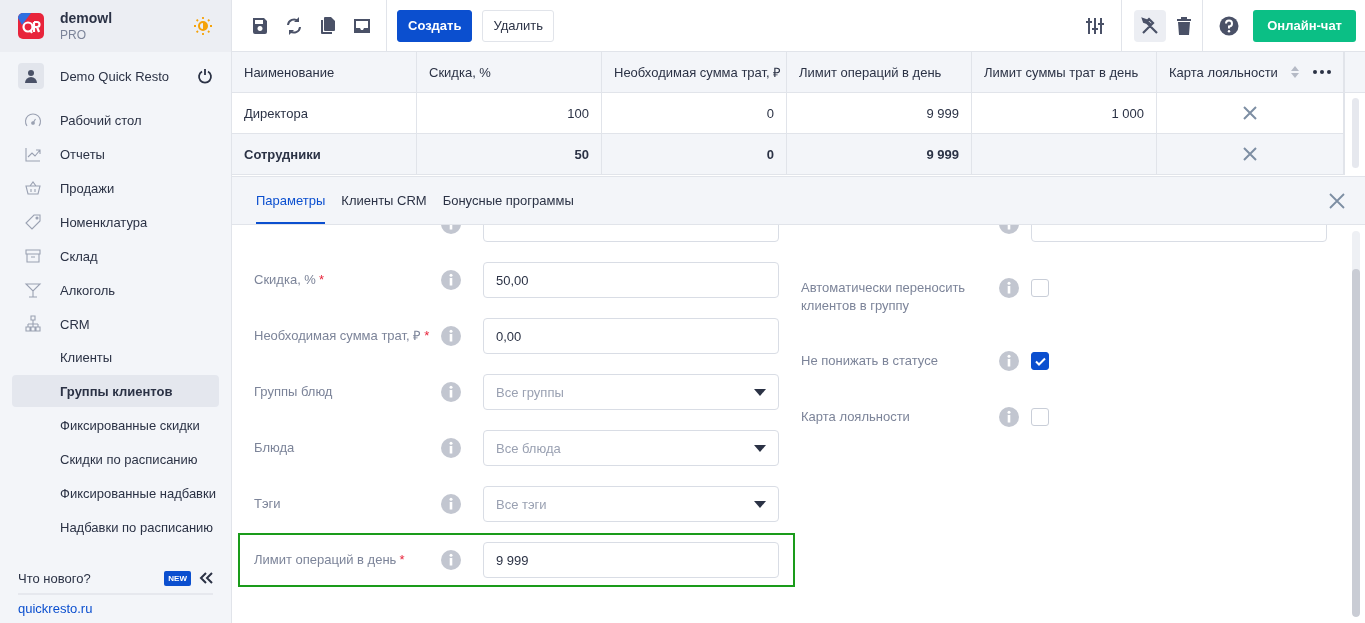  What do you see at coordinates (330, 560) in the screenshot?
I see `field-label: Лимит операций в день *` at bounding box center [330, 560].